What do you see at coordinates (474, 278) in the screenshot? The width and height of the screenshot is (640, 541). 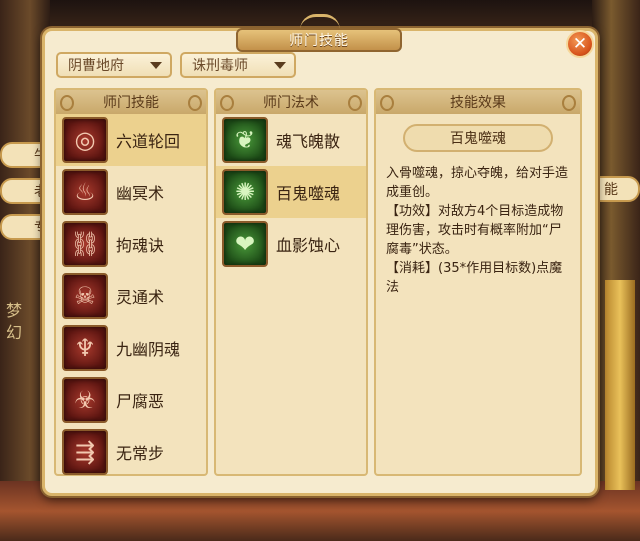 I see `effect-line: 【消耗】(35*作用目标数)点魔法` at bounding box center [474, 278].